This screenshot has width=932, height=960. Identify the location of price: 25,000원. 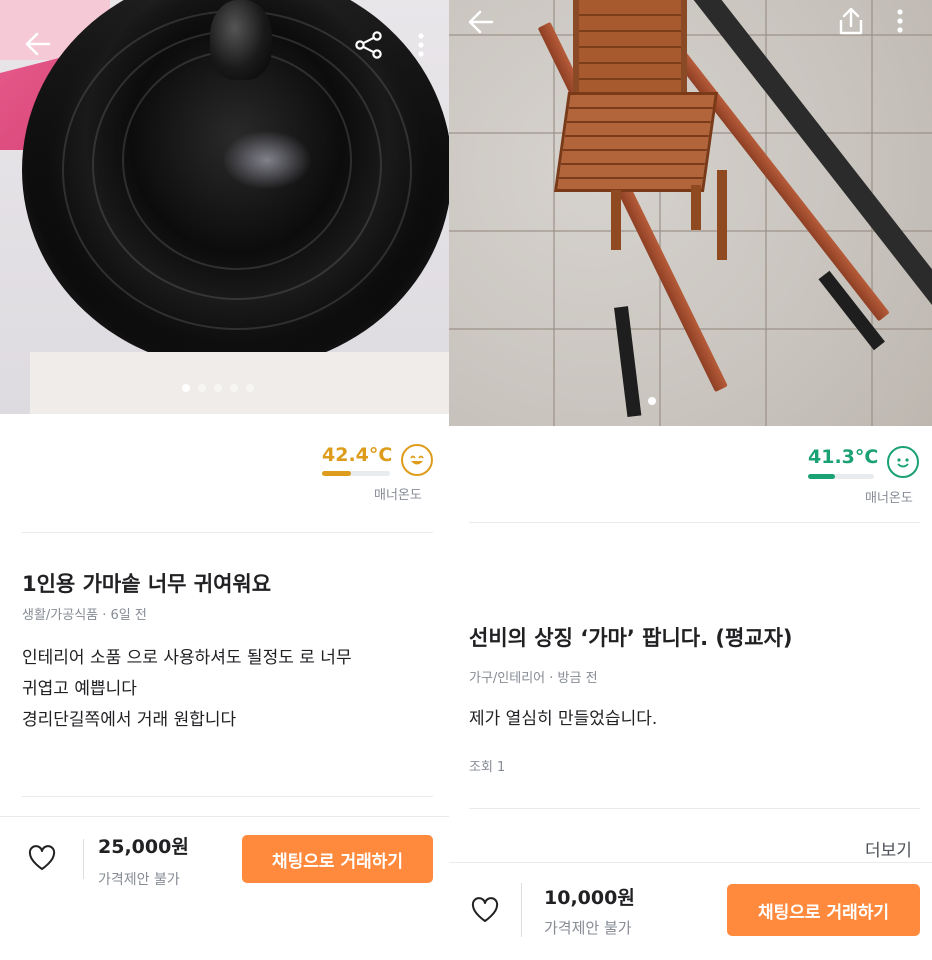
(143, 847).